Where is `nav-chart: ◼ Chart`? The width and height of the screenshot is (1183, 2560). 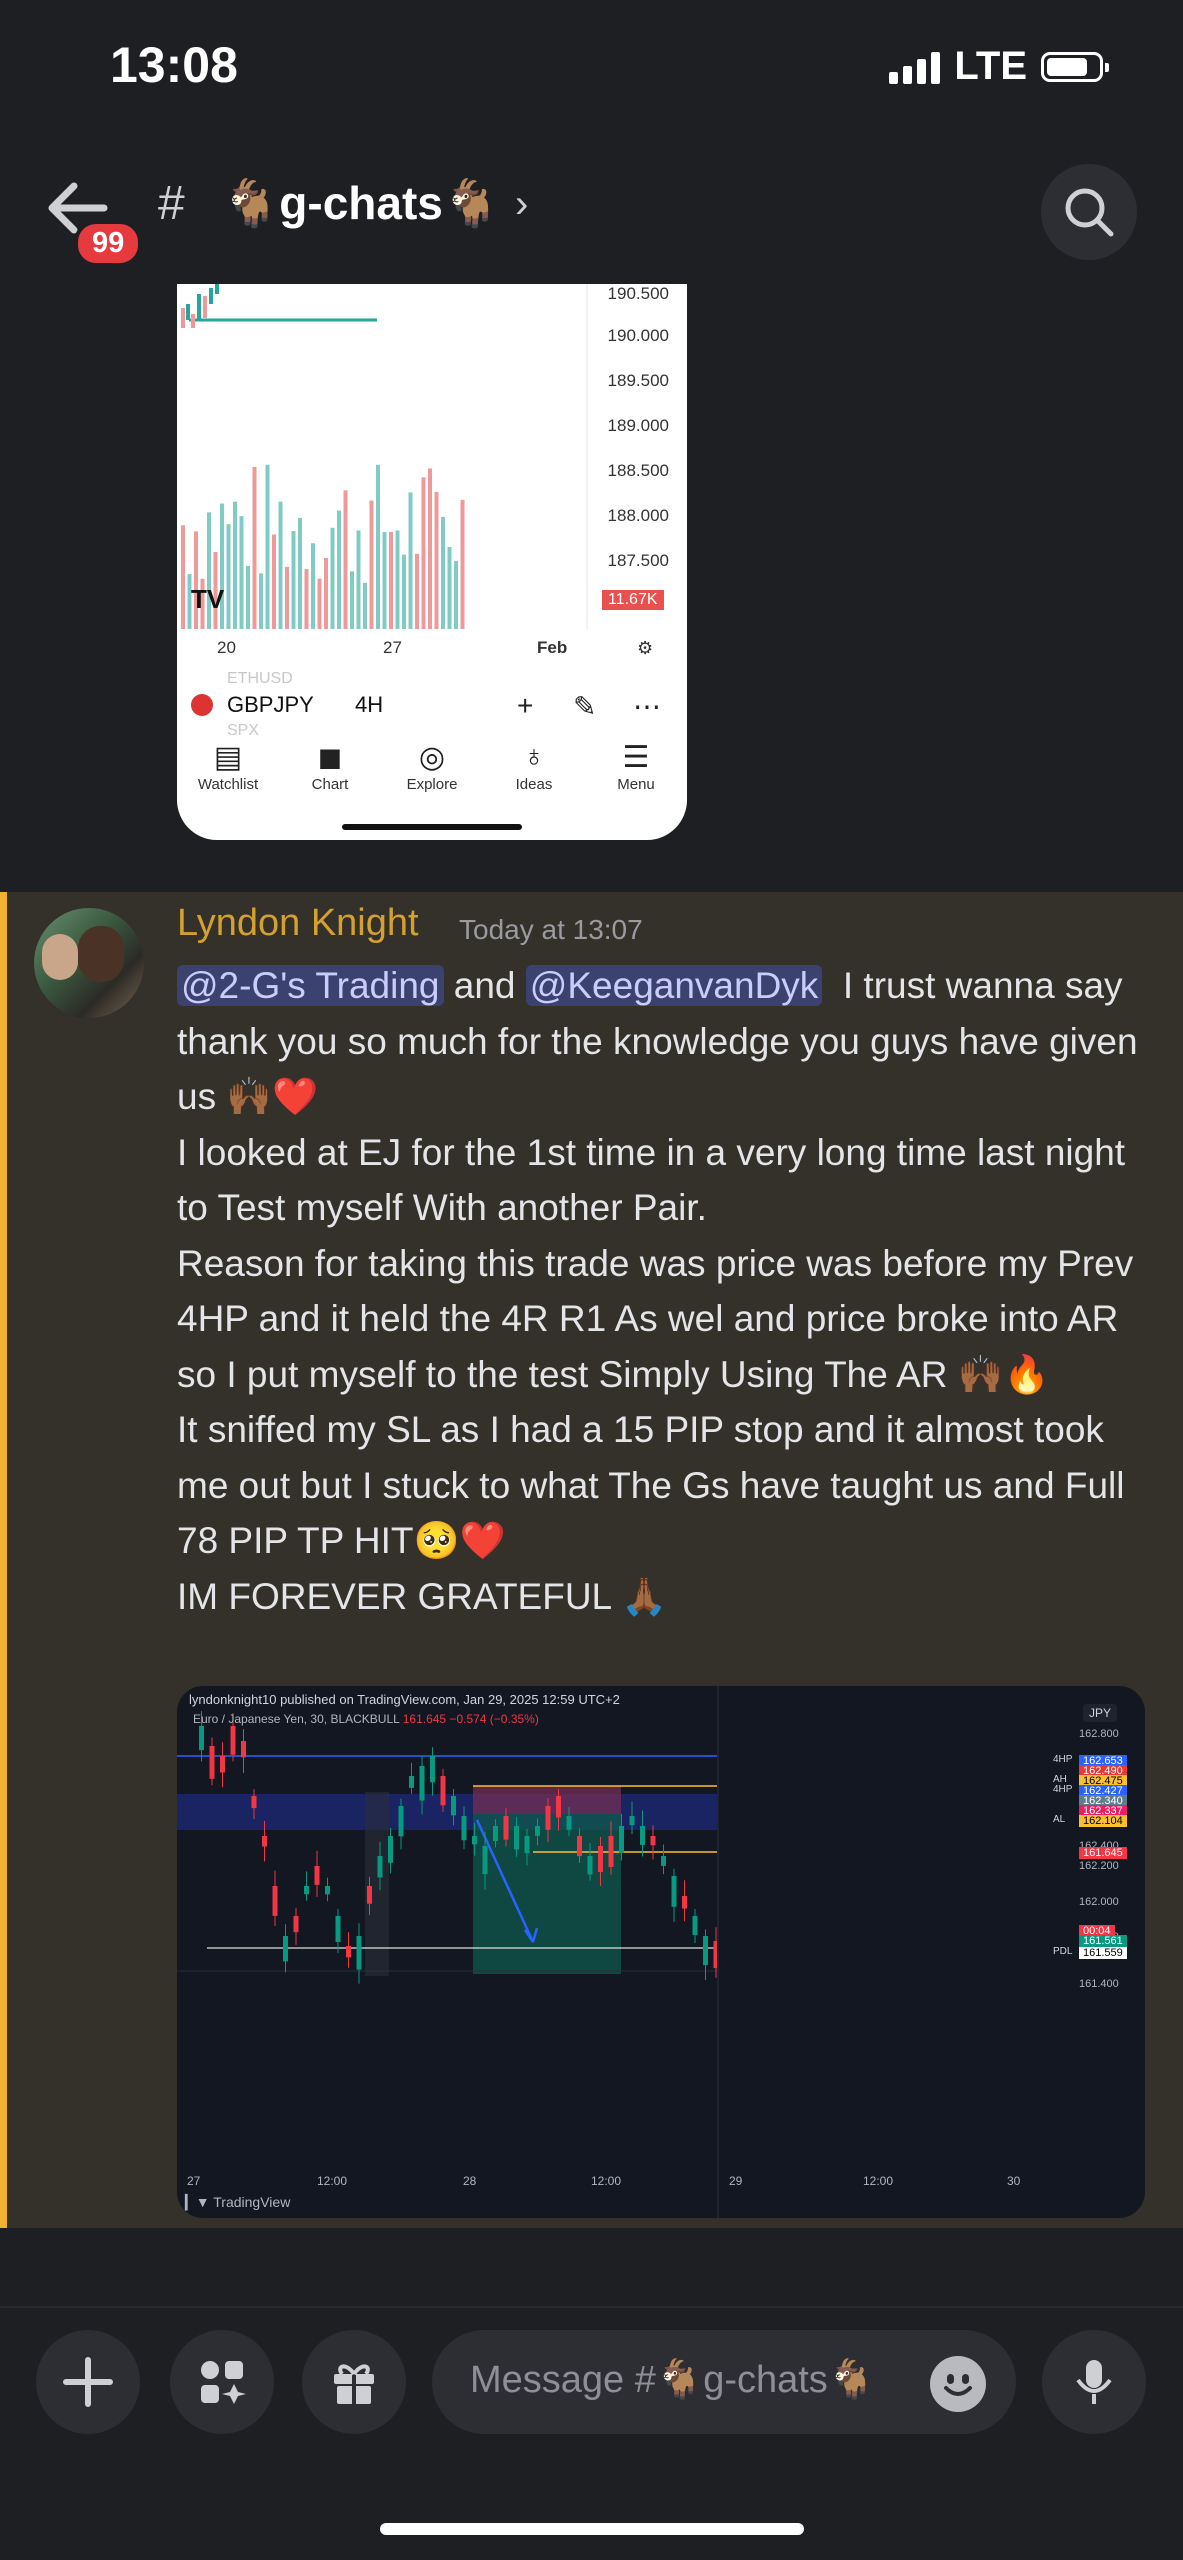
nav-chart: ◼ Chart is located at coordinates (330, 780).